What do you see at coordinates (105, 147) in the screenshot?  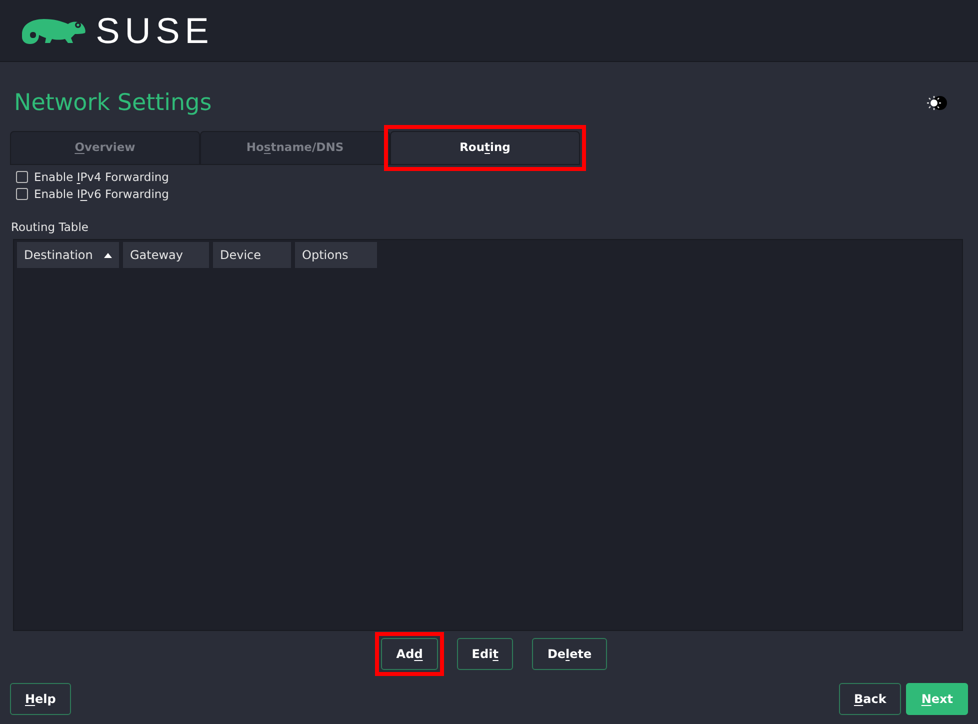 I see `tab: Overview` at bounding box center [105, 147].